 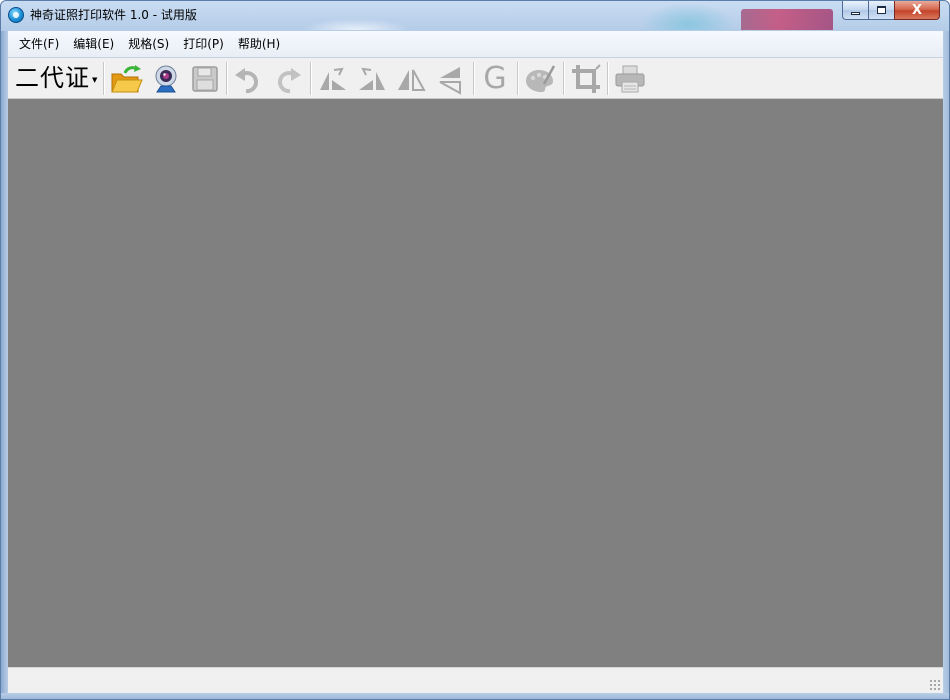 What do you see at coordinates (39, 44) in the screenshot?
I see `menu-file: 文件(F)` at bounding box center [39, 44].